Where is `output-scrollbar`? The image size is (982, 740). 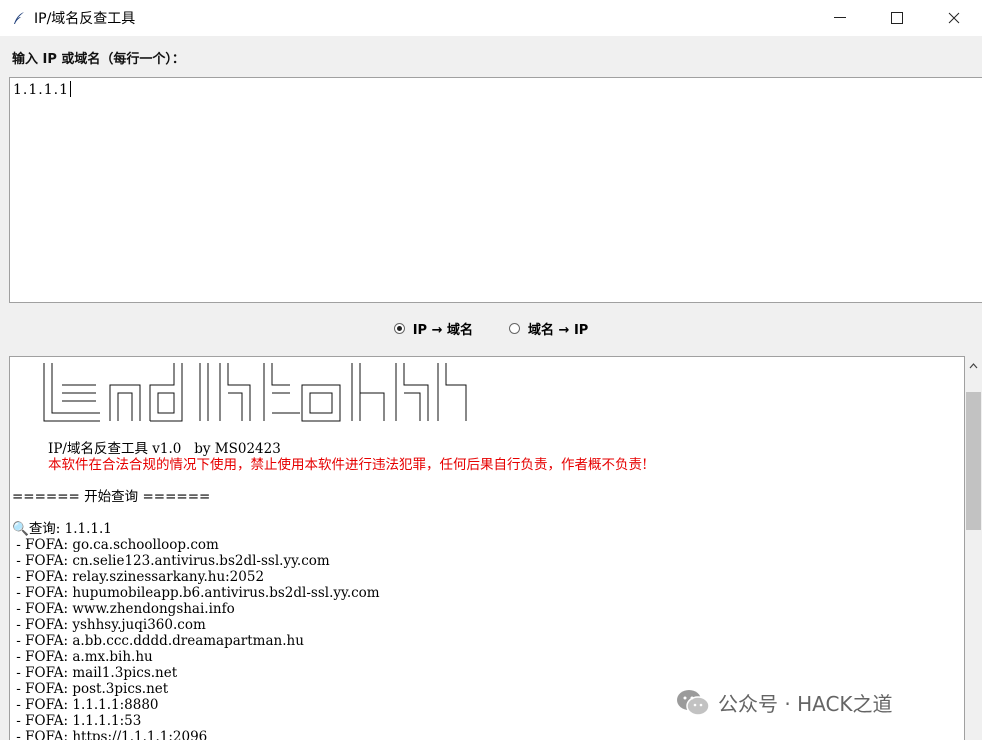
output-scrollbar is located at coordinates (973, 548).